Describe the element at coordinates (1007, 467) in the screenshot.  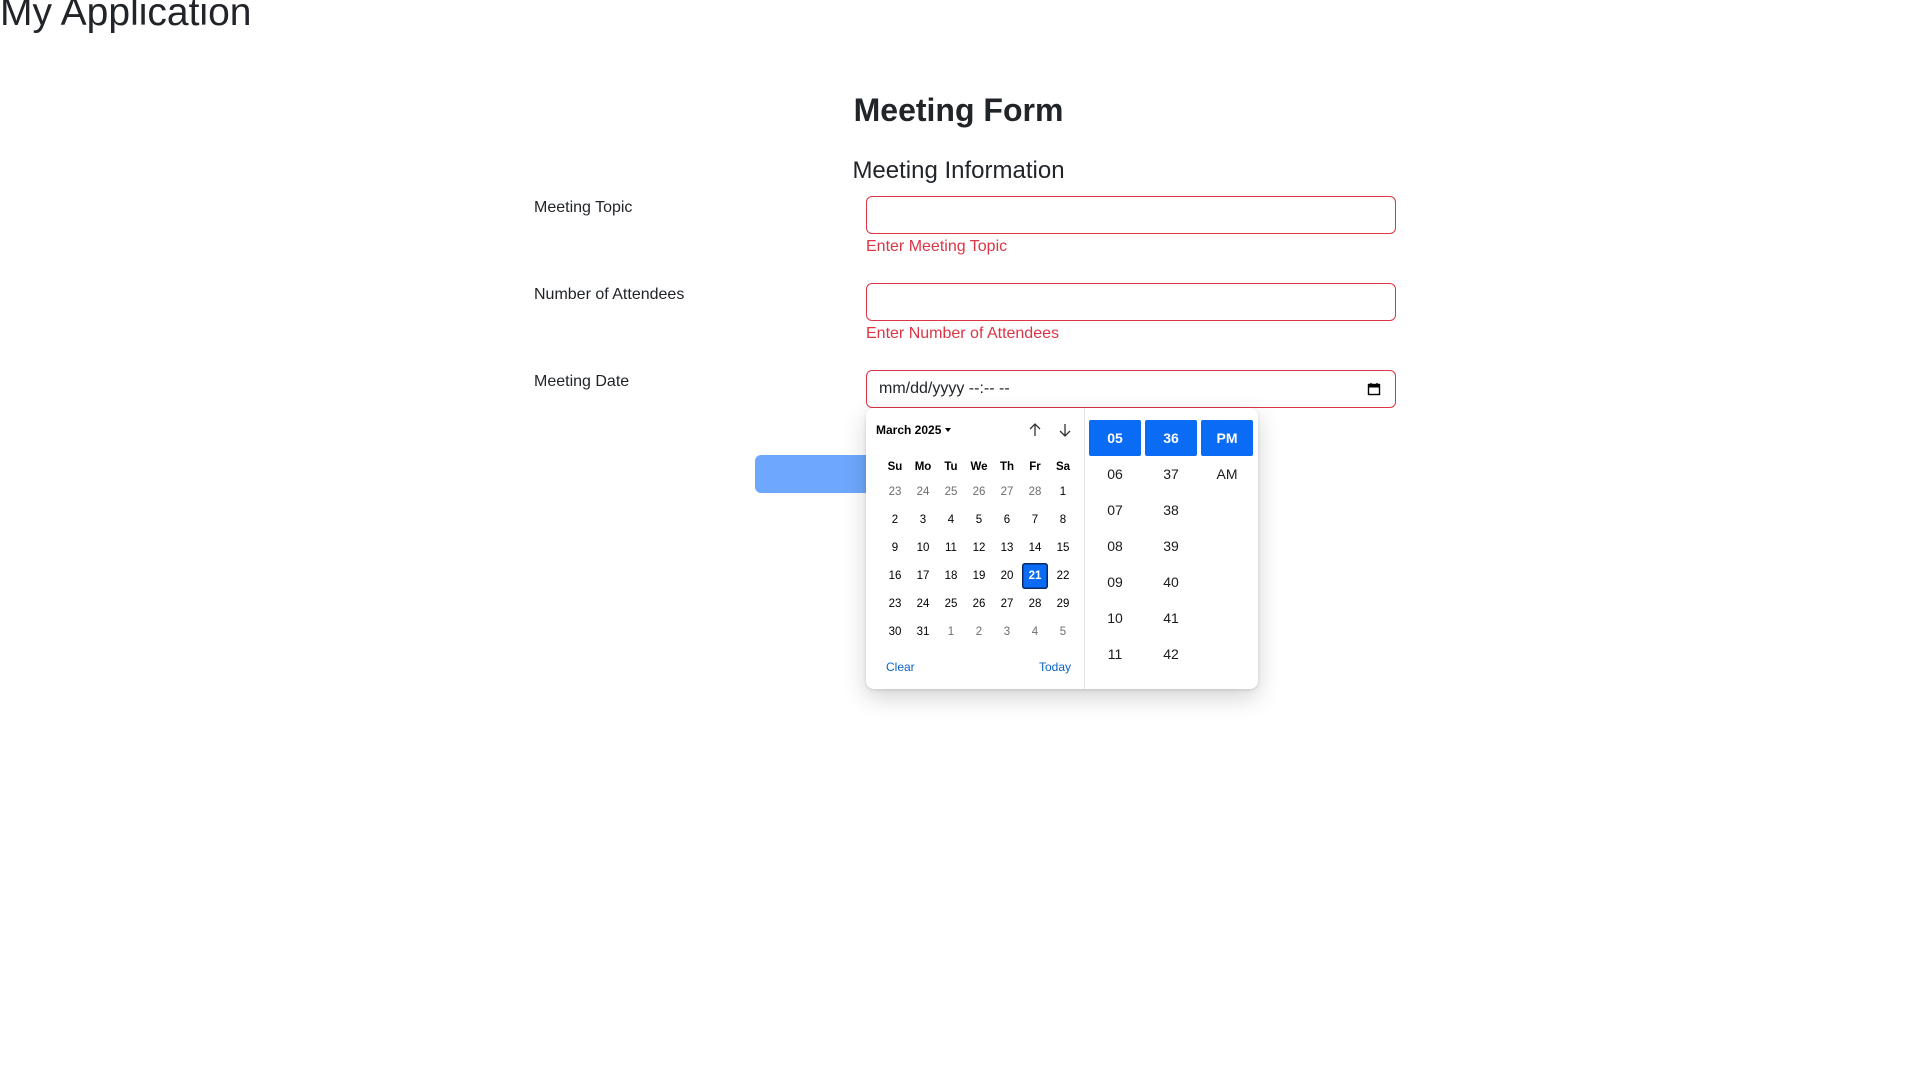
I see `weekday-label: Th` at that location.